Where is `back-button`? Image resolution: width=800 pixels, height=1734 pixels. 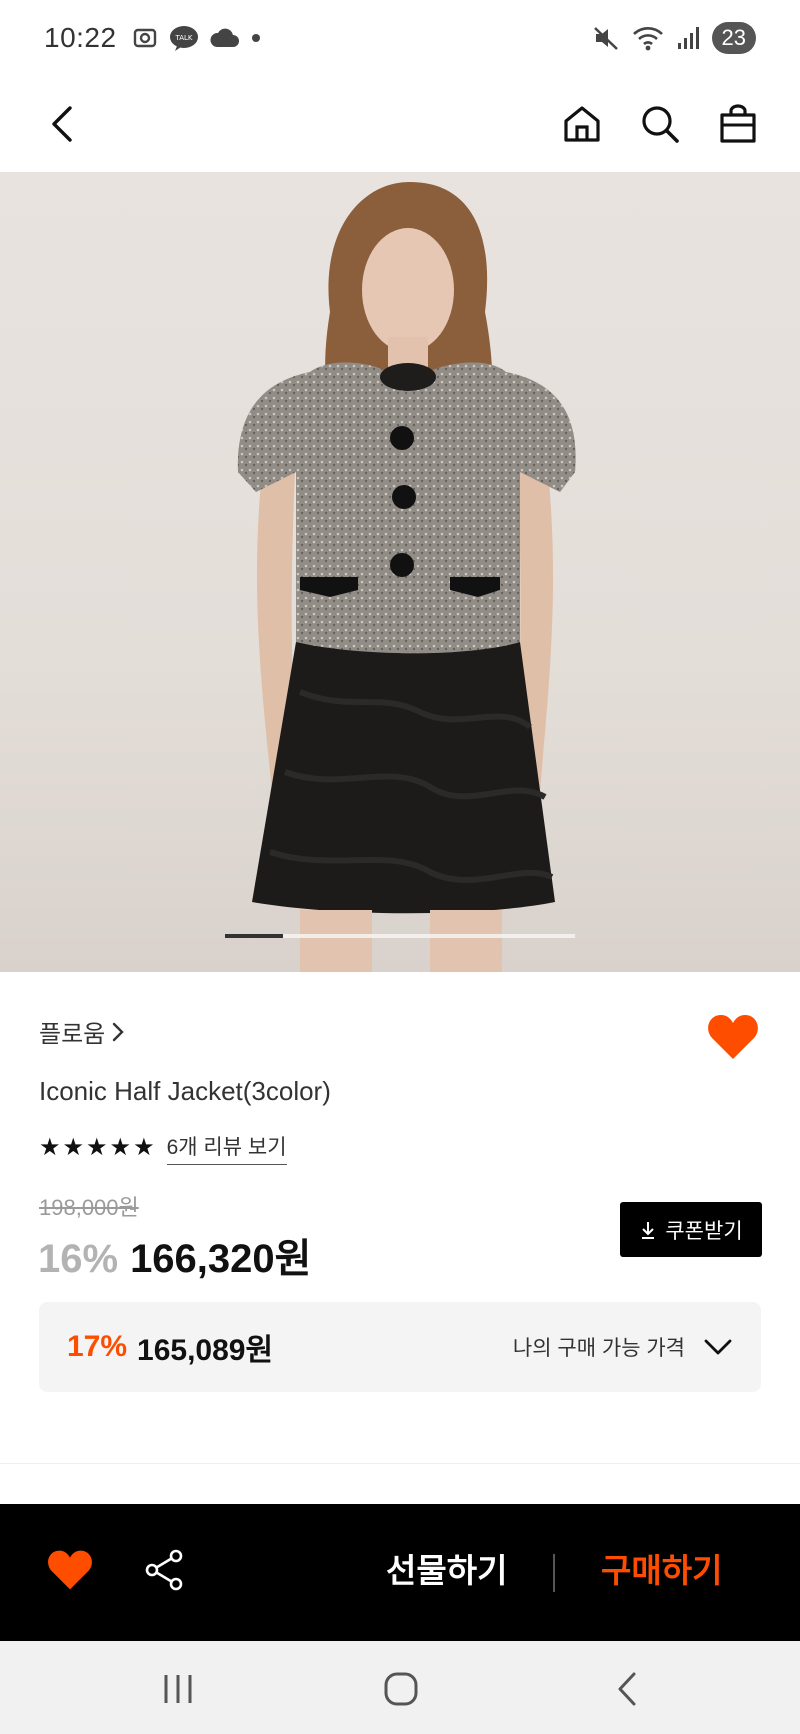 back-button is located at coordinates (62, 124).